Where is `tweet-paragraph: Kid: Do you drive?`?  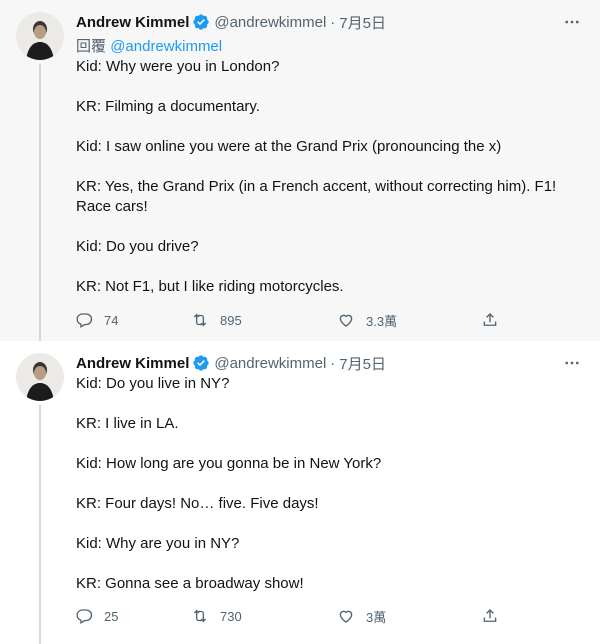
tweet-paragraph: Kid: Do you drive? is located at coordinates (137, 246).